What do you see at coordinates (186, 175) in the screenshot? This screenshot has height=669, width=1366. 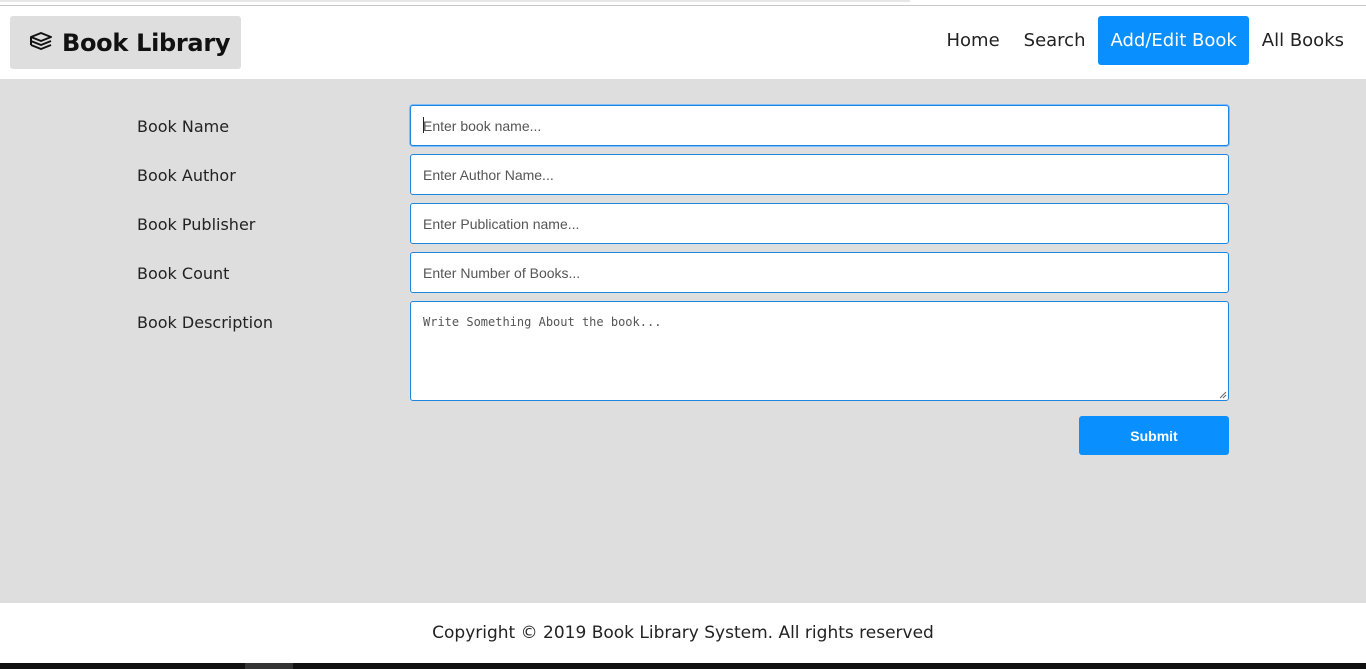 I see `book-author-label: Book Author` at bounding box center [186, 175].